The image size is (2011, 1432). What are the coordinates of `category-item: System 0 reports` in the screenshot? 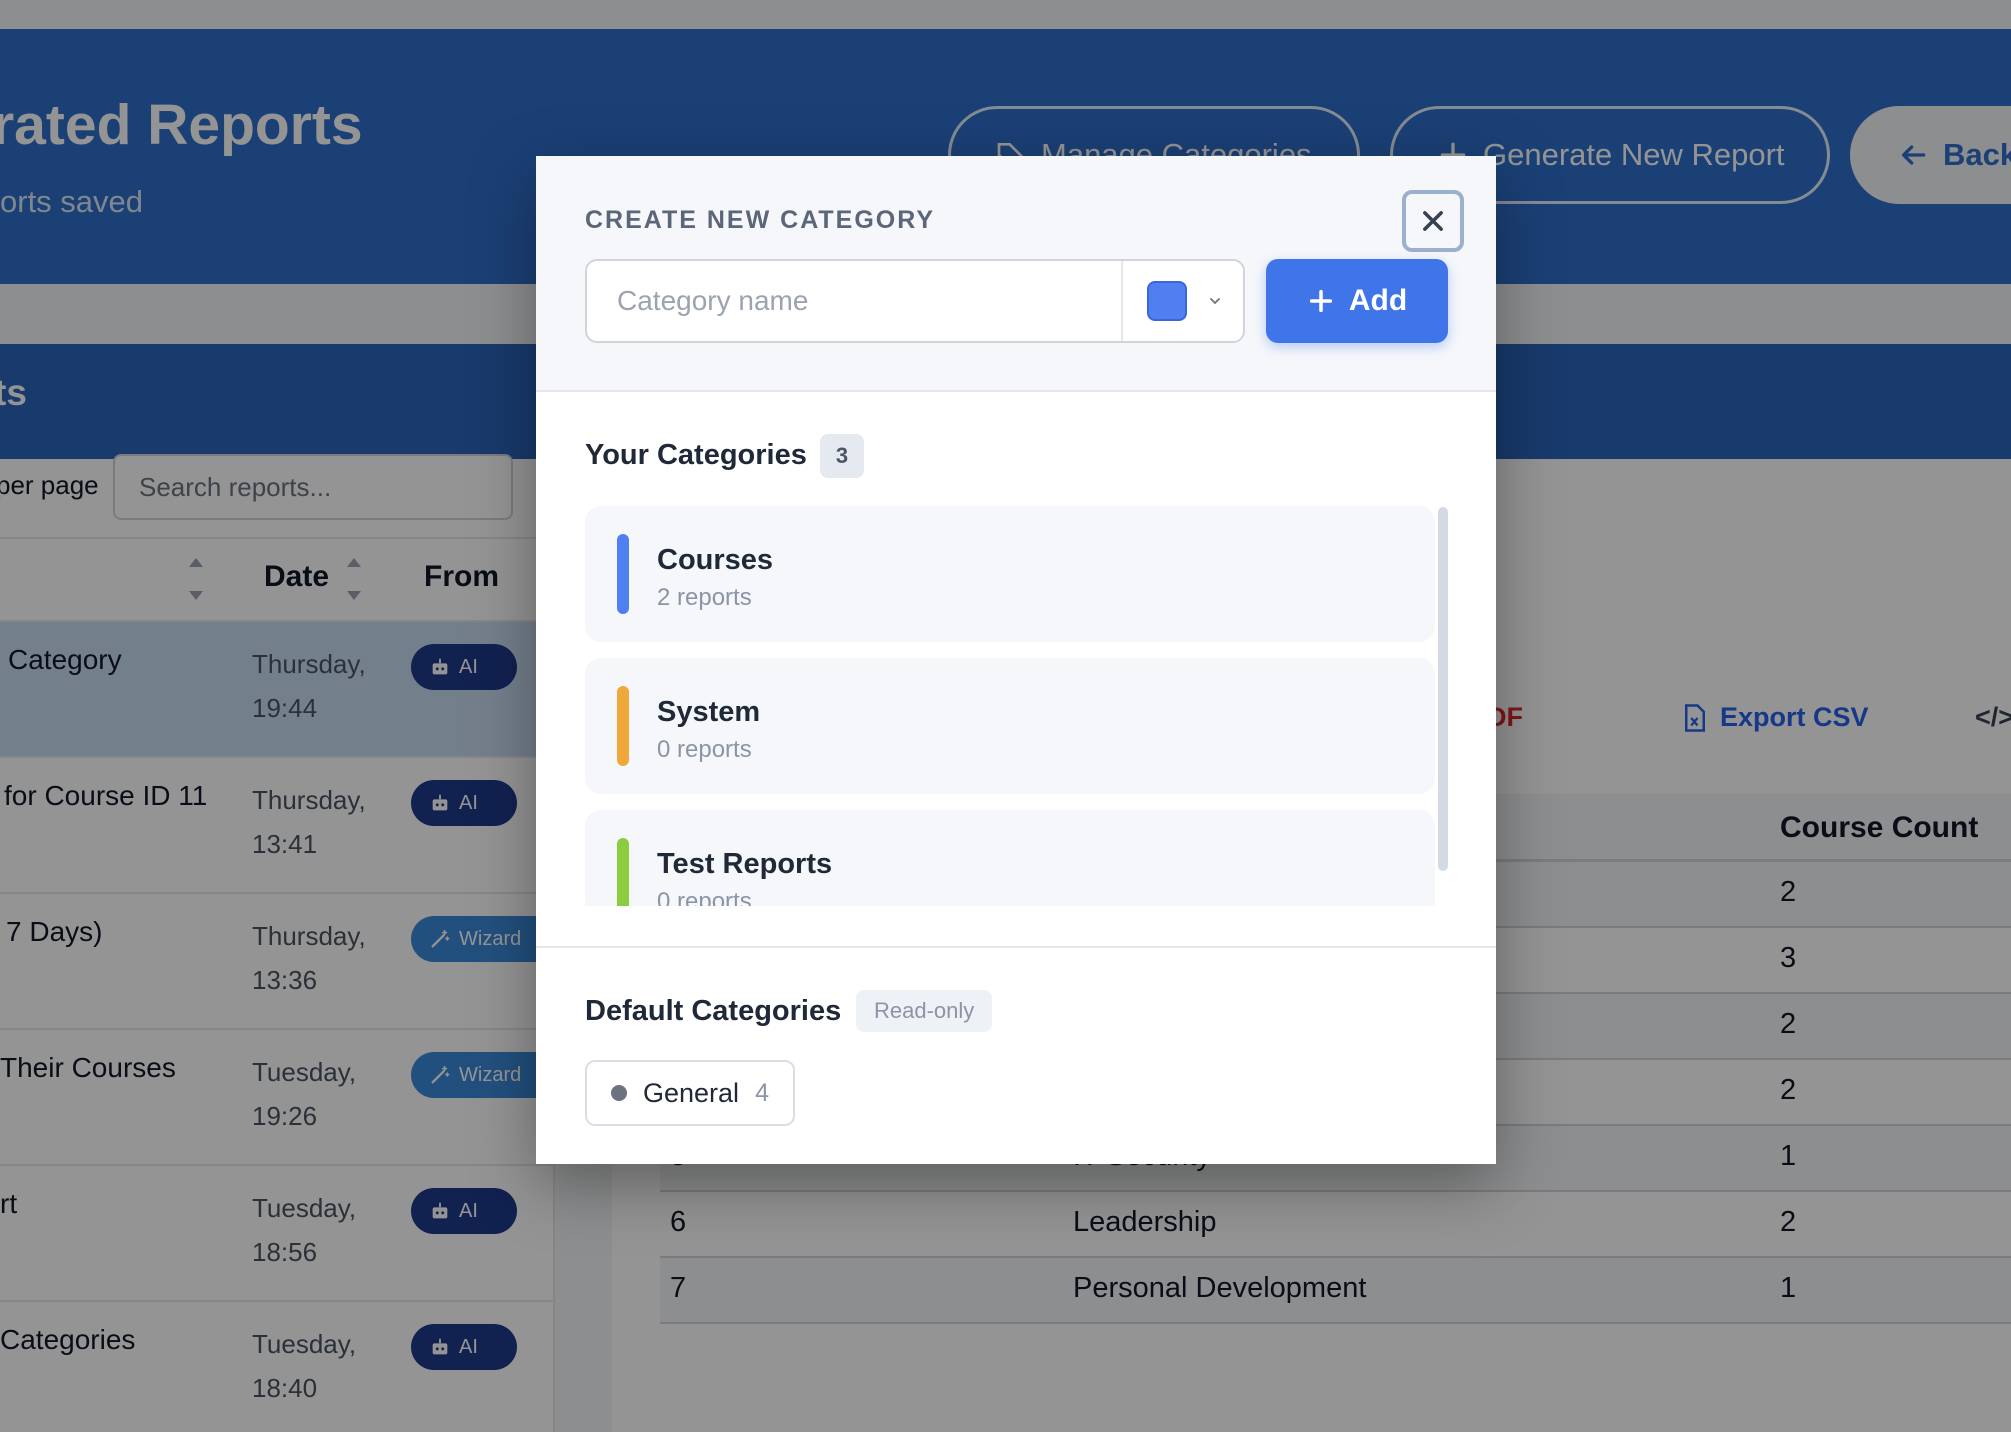 It's located at (1010, 726).